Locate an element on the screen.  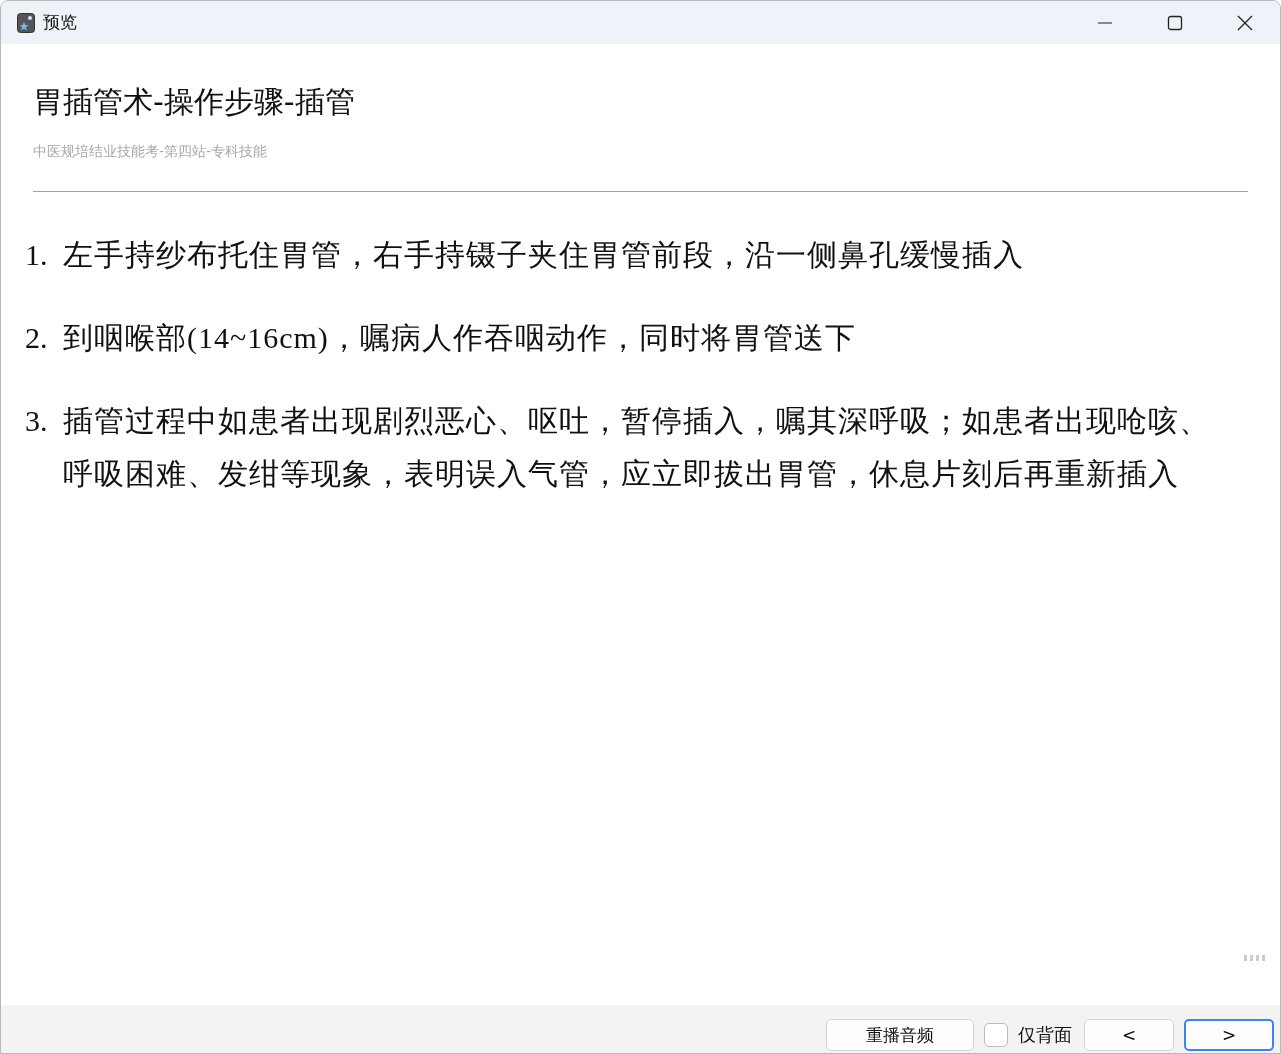
minimize-icon is located at coordinates (1105, 22).